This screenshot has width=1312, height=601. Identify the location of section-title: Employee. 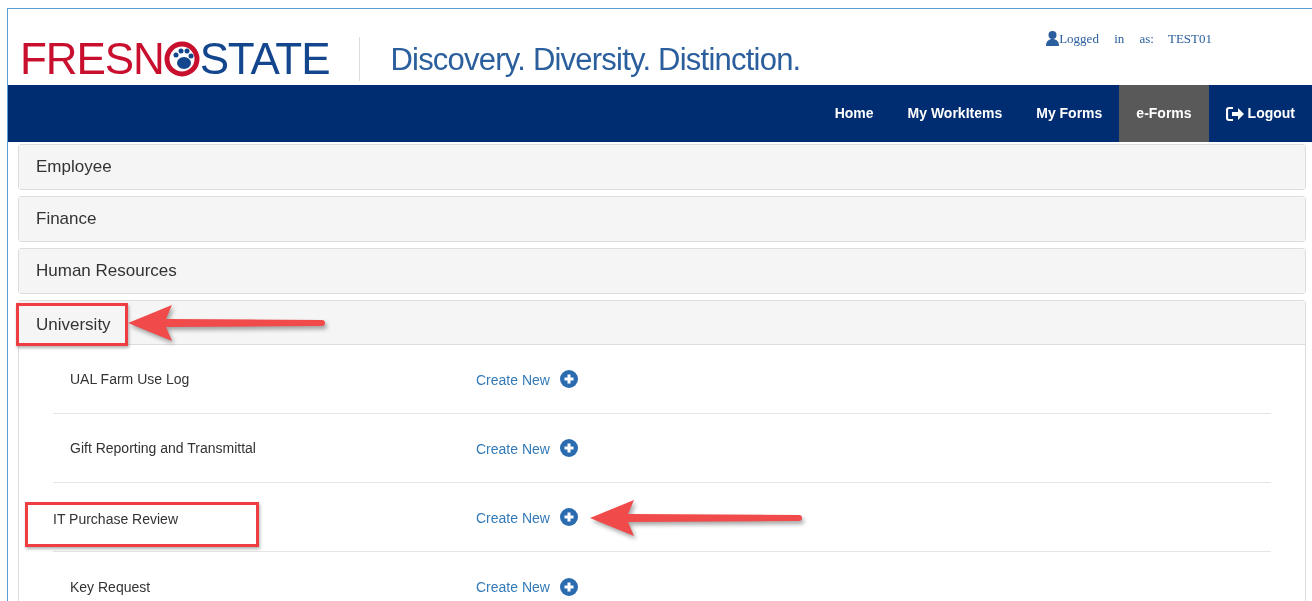
(73, 167).